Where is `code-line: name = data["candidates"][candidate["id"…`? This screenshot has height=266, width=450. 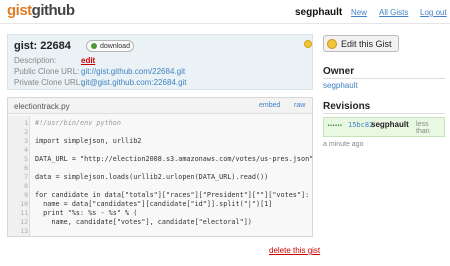 code-line: name = data["candidates"][candidate["id"… is located at coordinates (154, 204).